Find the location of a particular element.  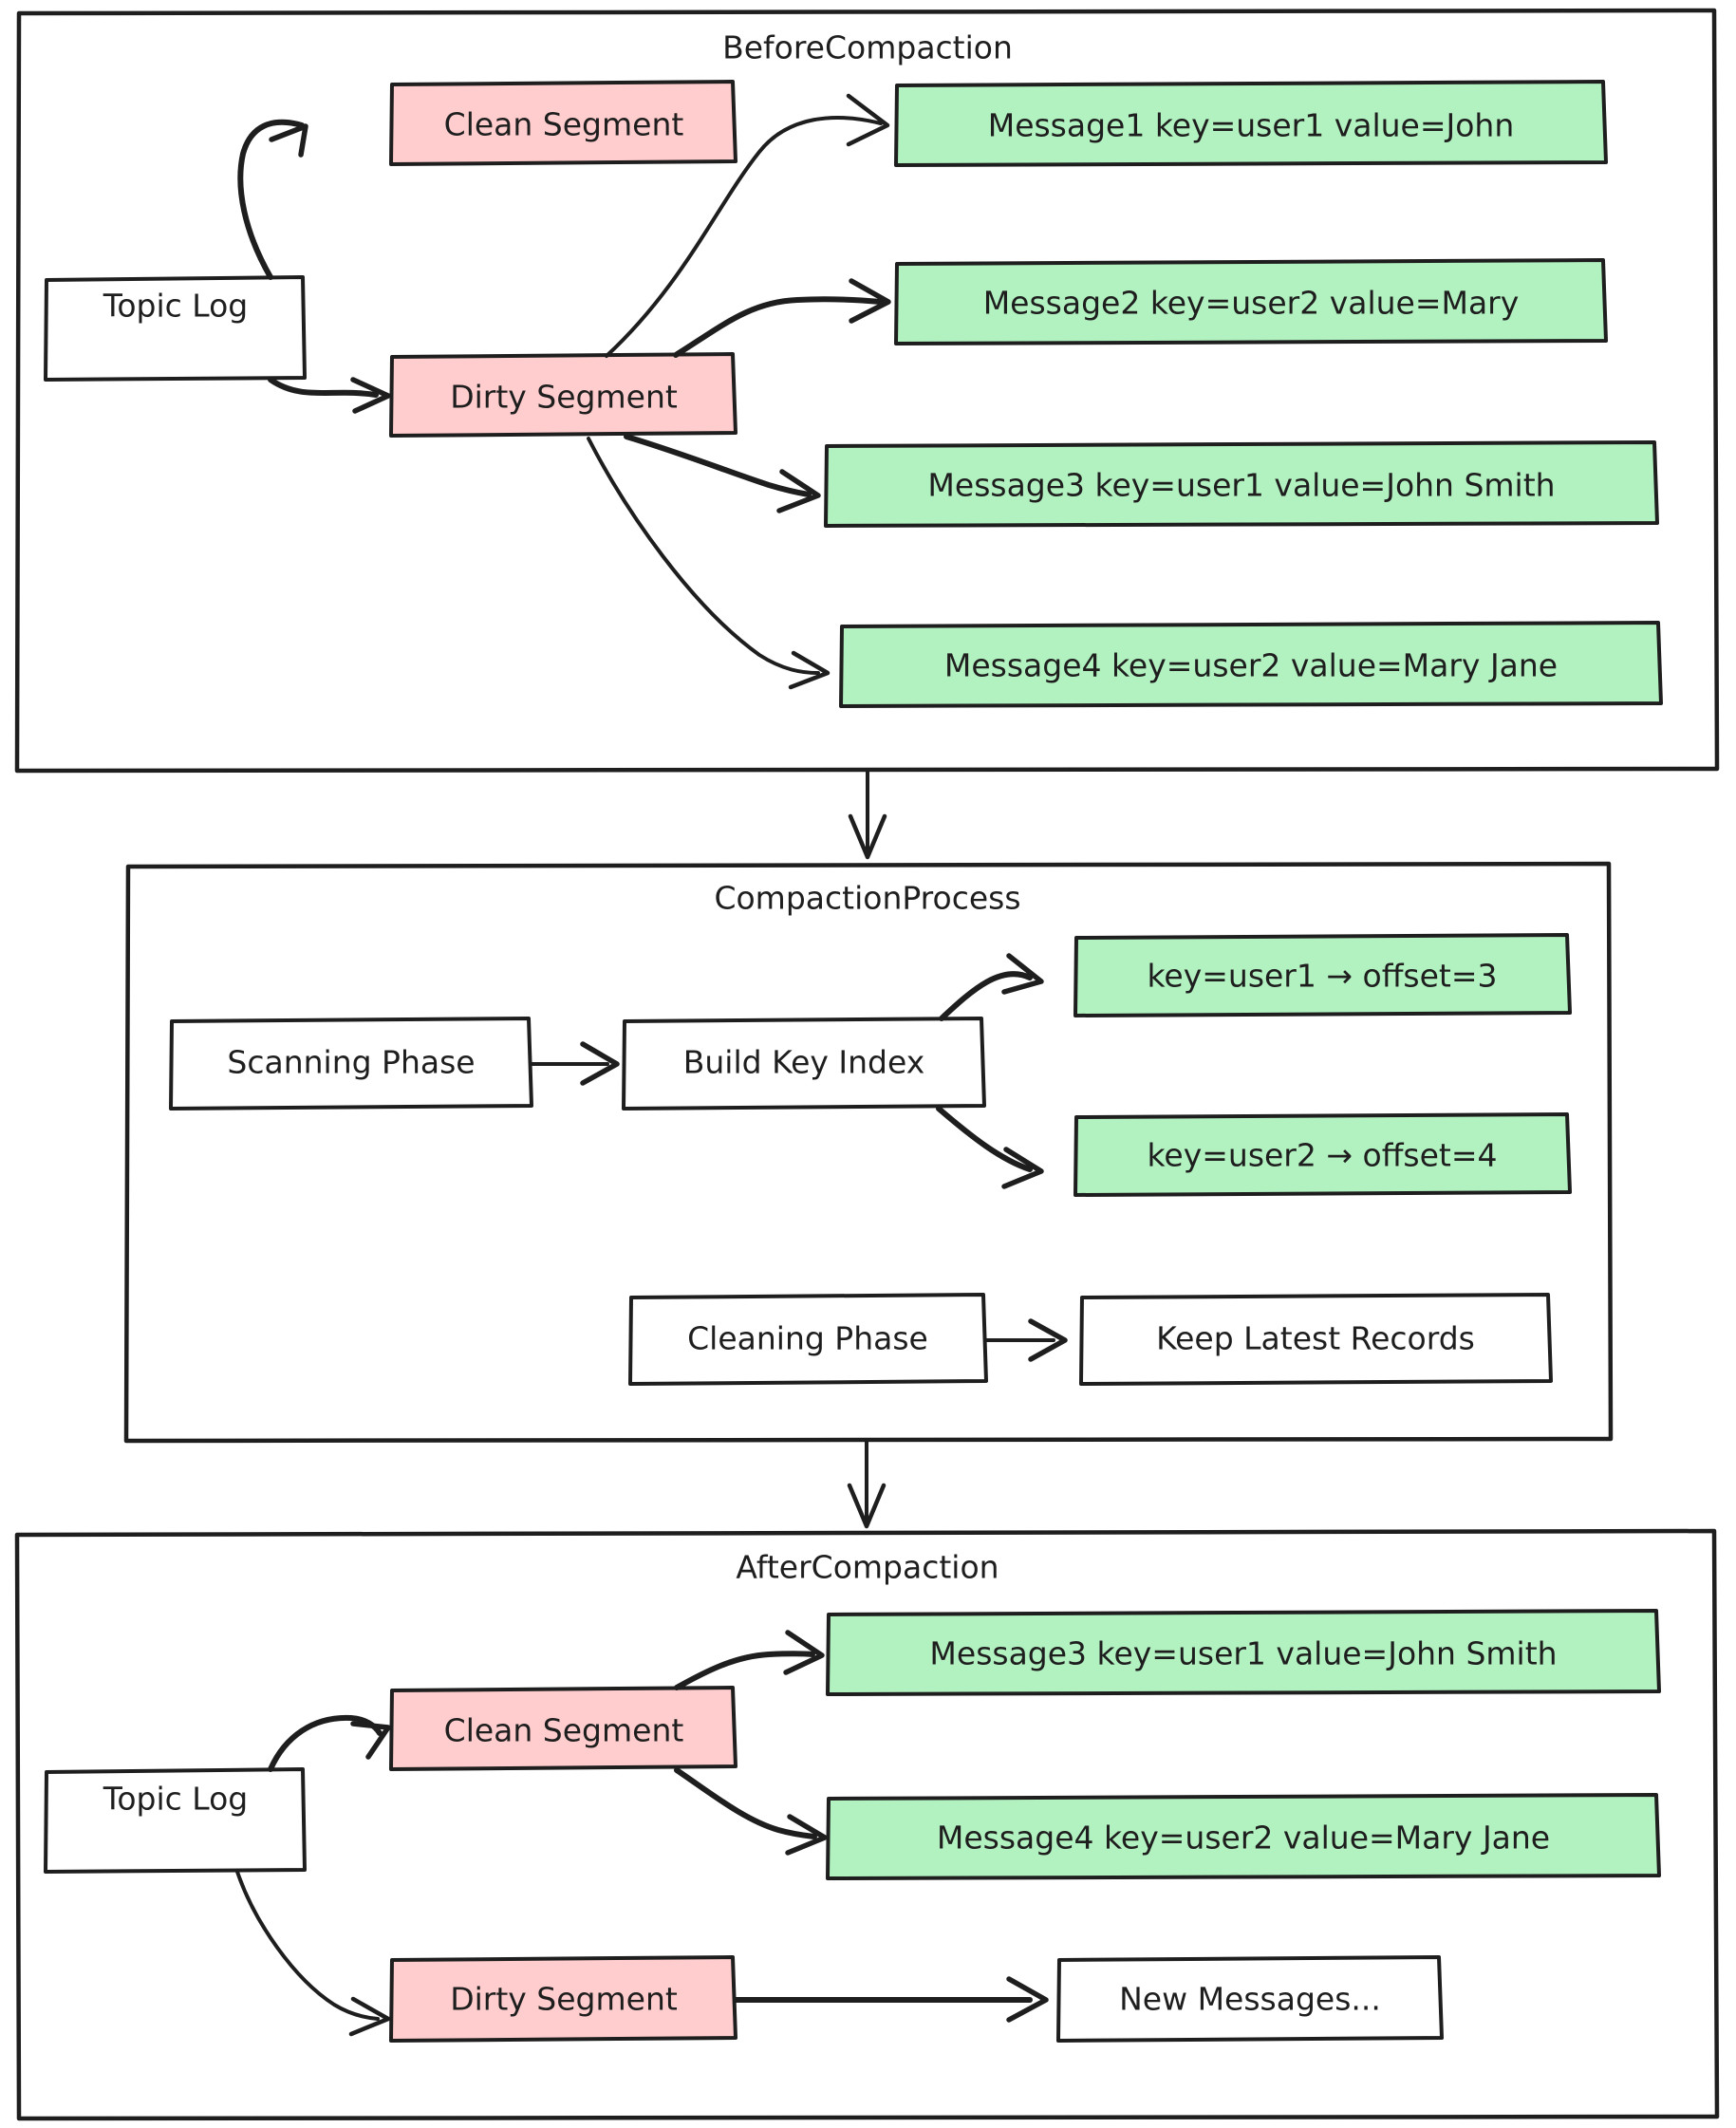

node-index-user2-label: key=user2 → offset=4 is located at coordinates (1322, 1155).